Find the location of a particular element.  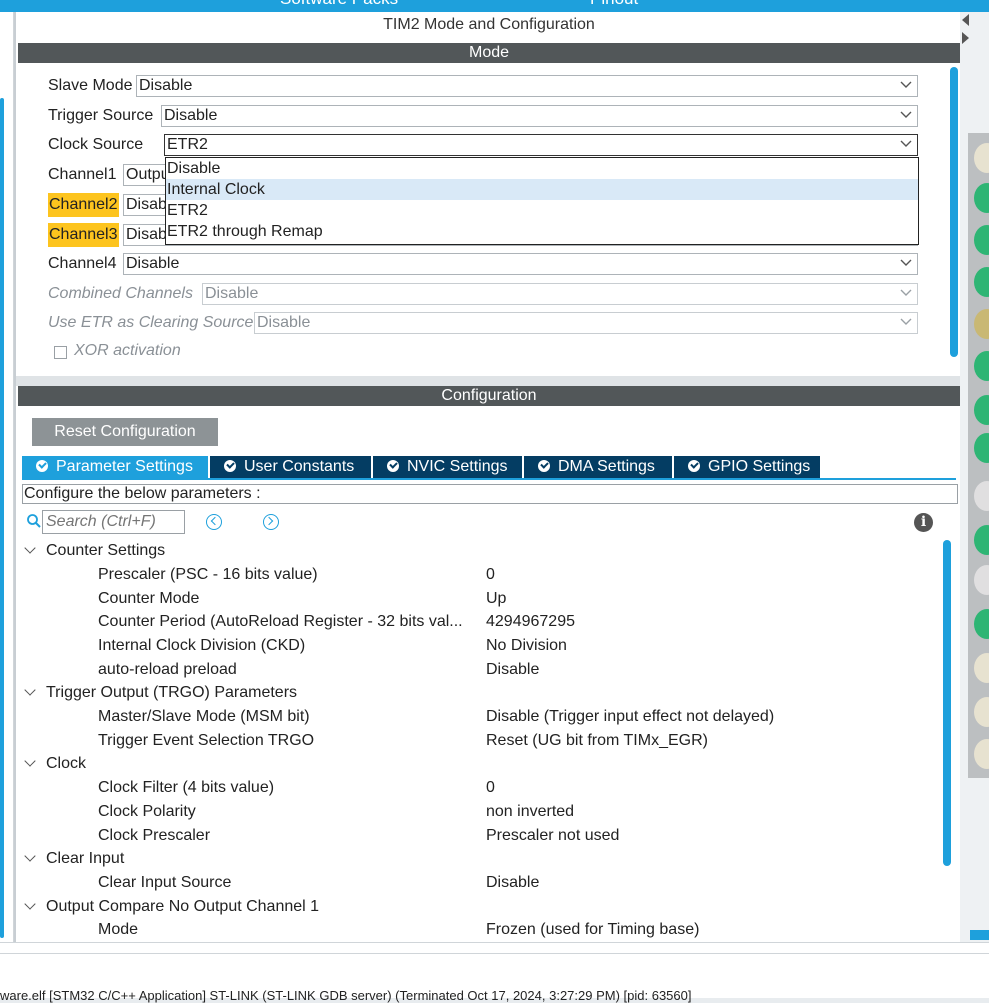

option-etr2-remap: ETR2 through Remap is located at coordinates (542, 231).